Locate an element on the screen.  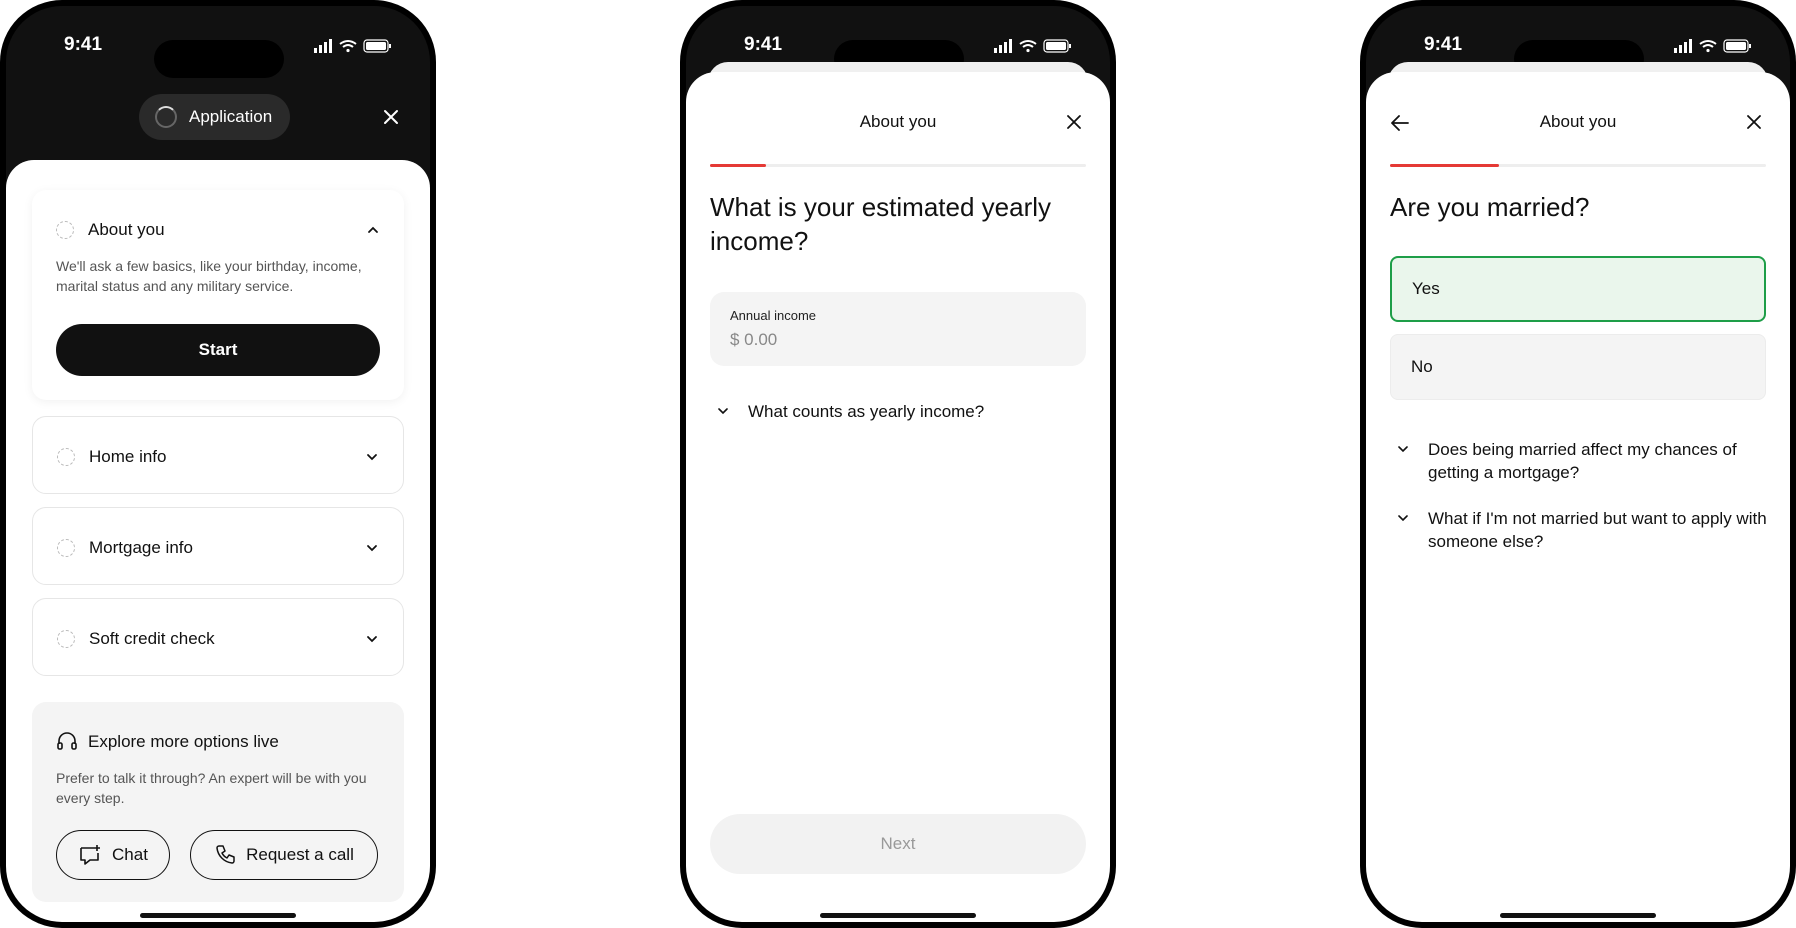
application-pill: Application is located at coordinates (215, 117).